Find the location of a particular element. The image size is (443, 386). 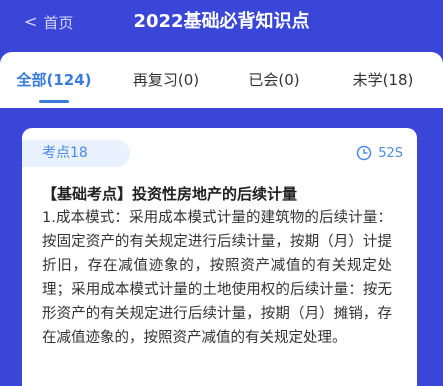

page-title: 2022基础必背知识点 is located at coordinates (221, 21).